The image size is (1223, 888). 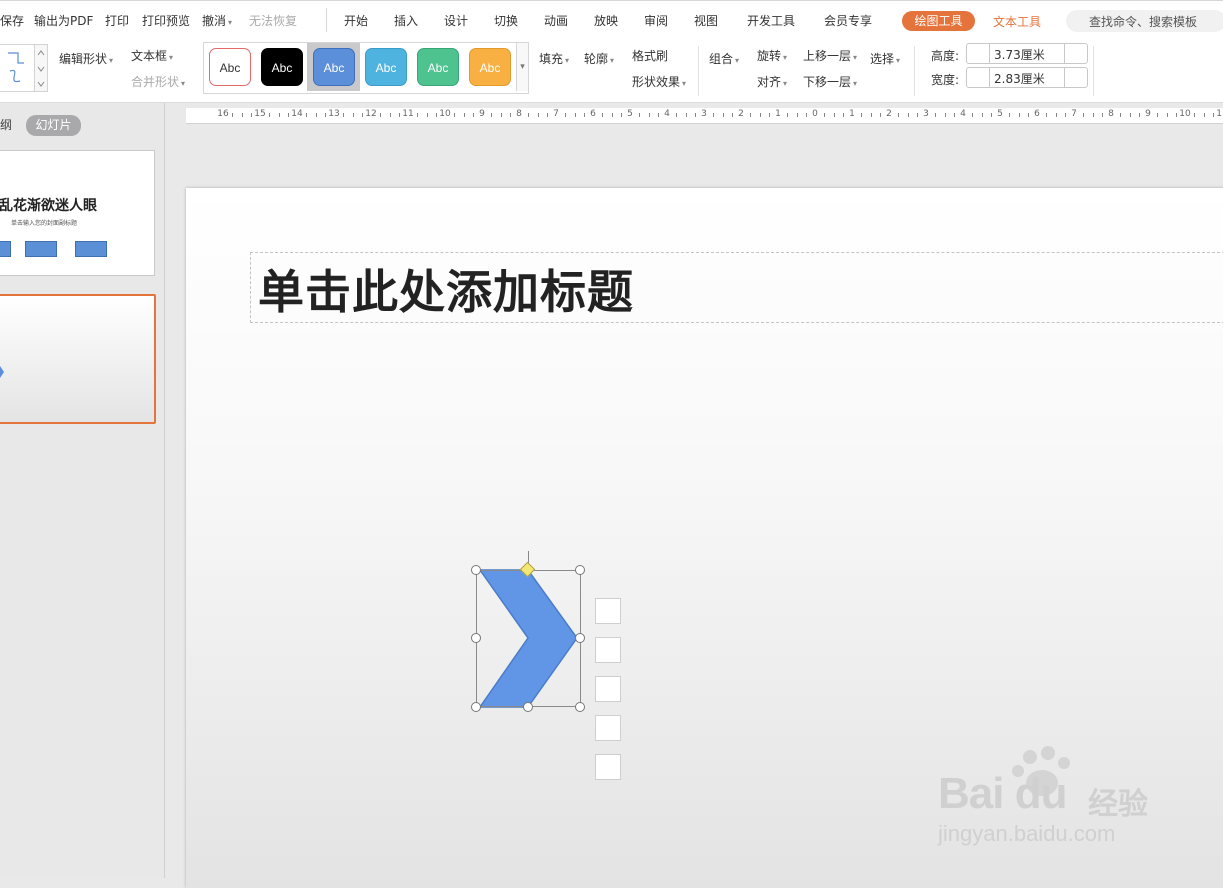 What do you see at coordinates (1017, 21) in the screenshot?
I see `tab-text-tools: 文本工具` at bounding box center [1017, 21].